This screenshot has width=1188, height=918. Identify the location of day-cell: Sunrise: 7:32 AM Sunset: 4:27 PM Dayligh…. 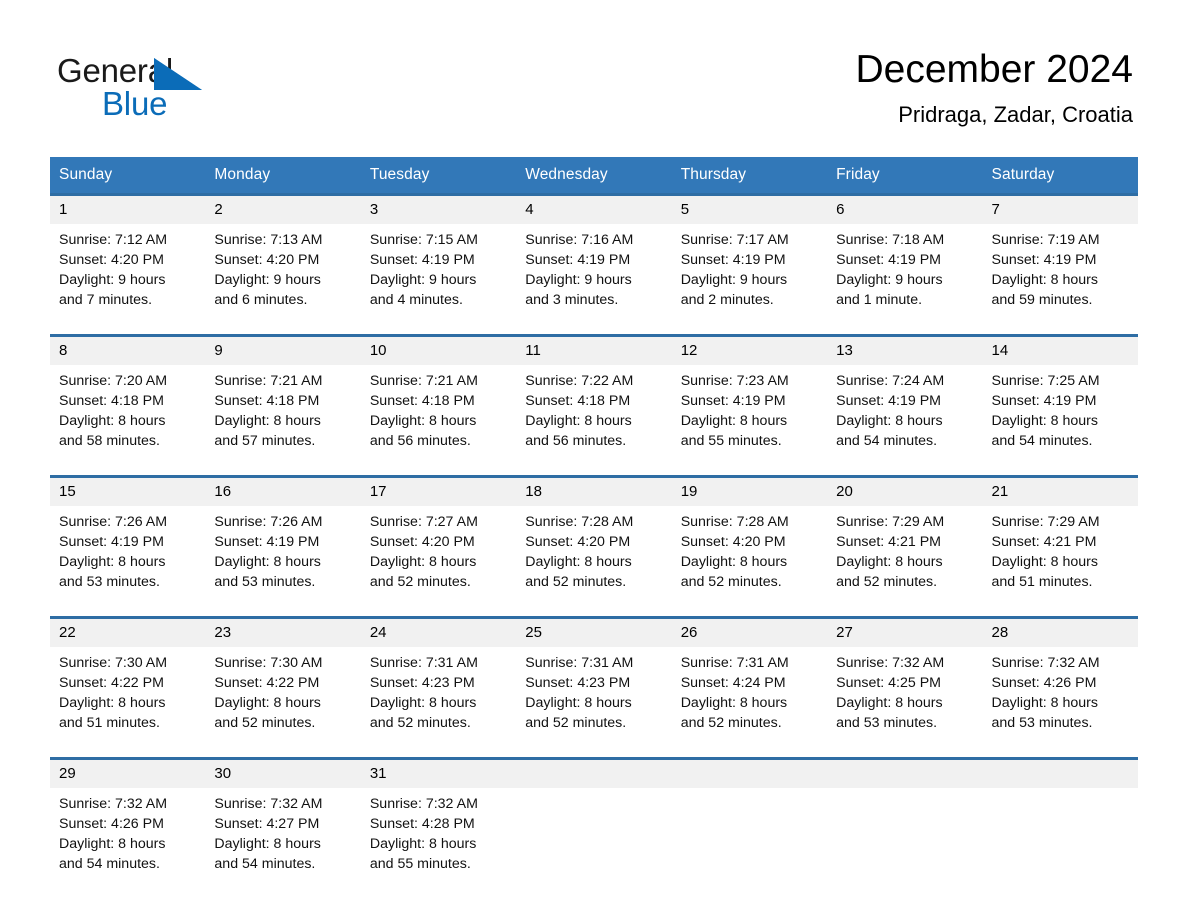
(283, 834).